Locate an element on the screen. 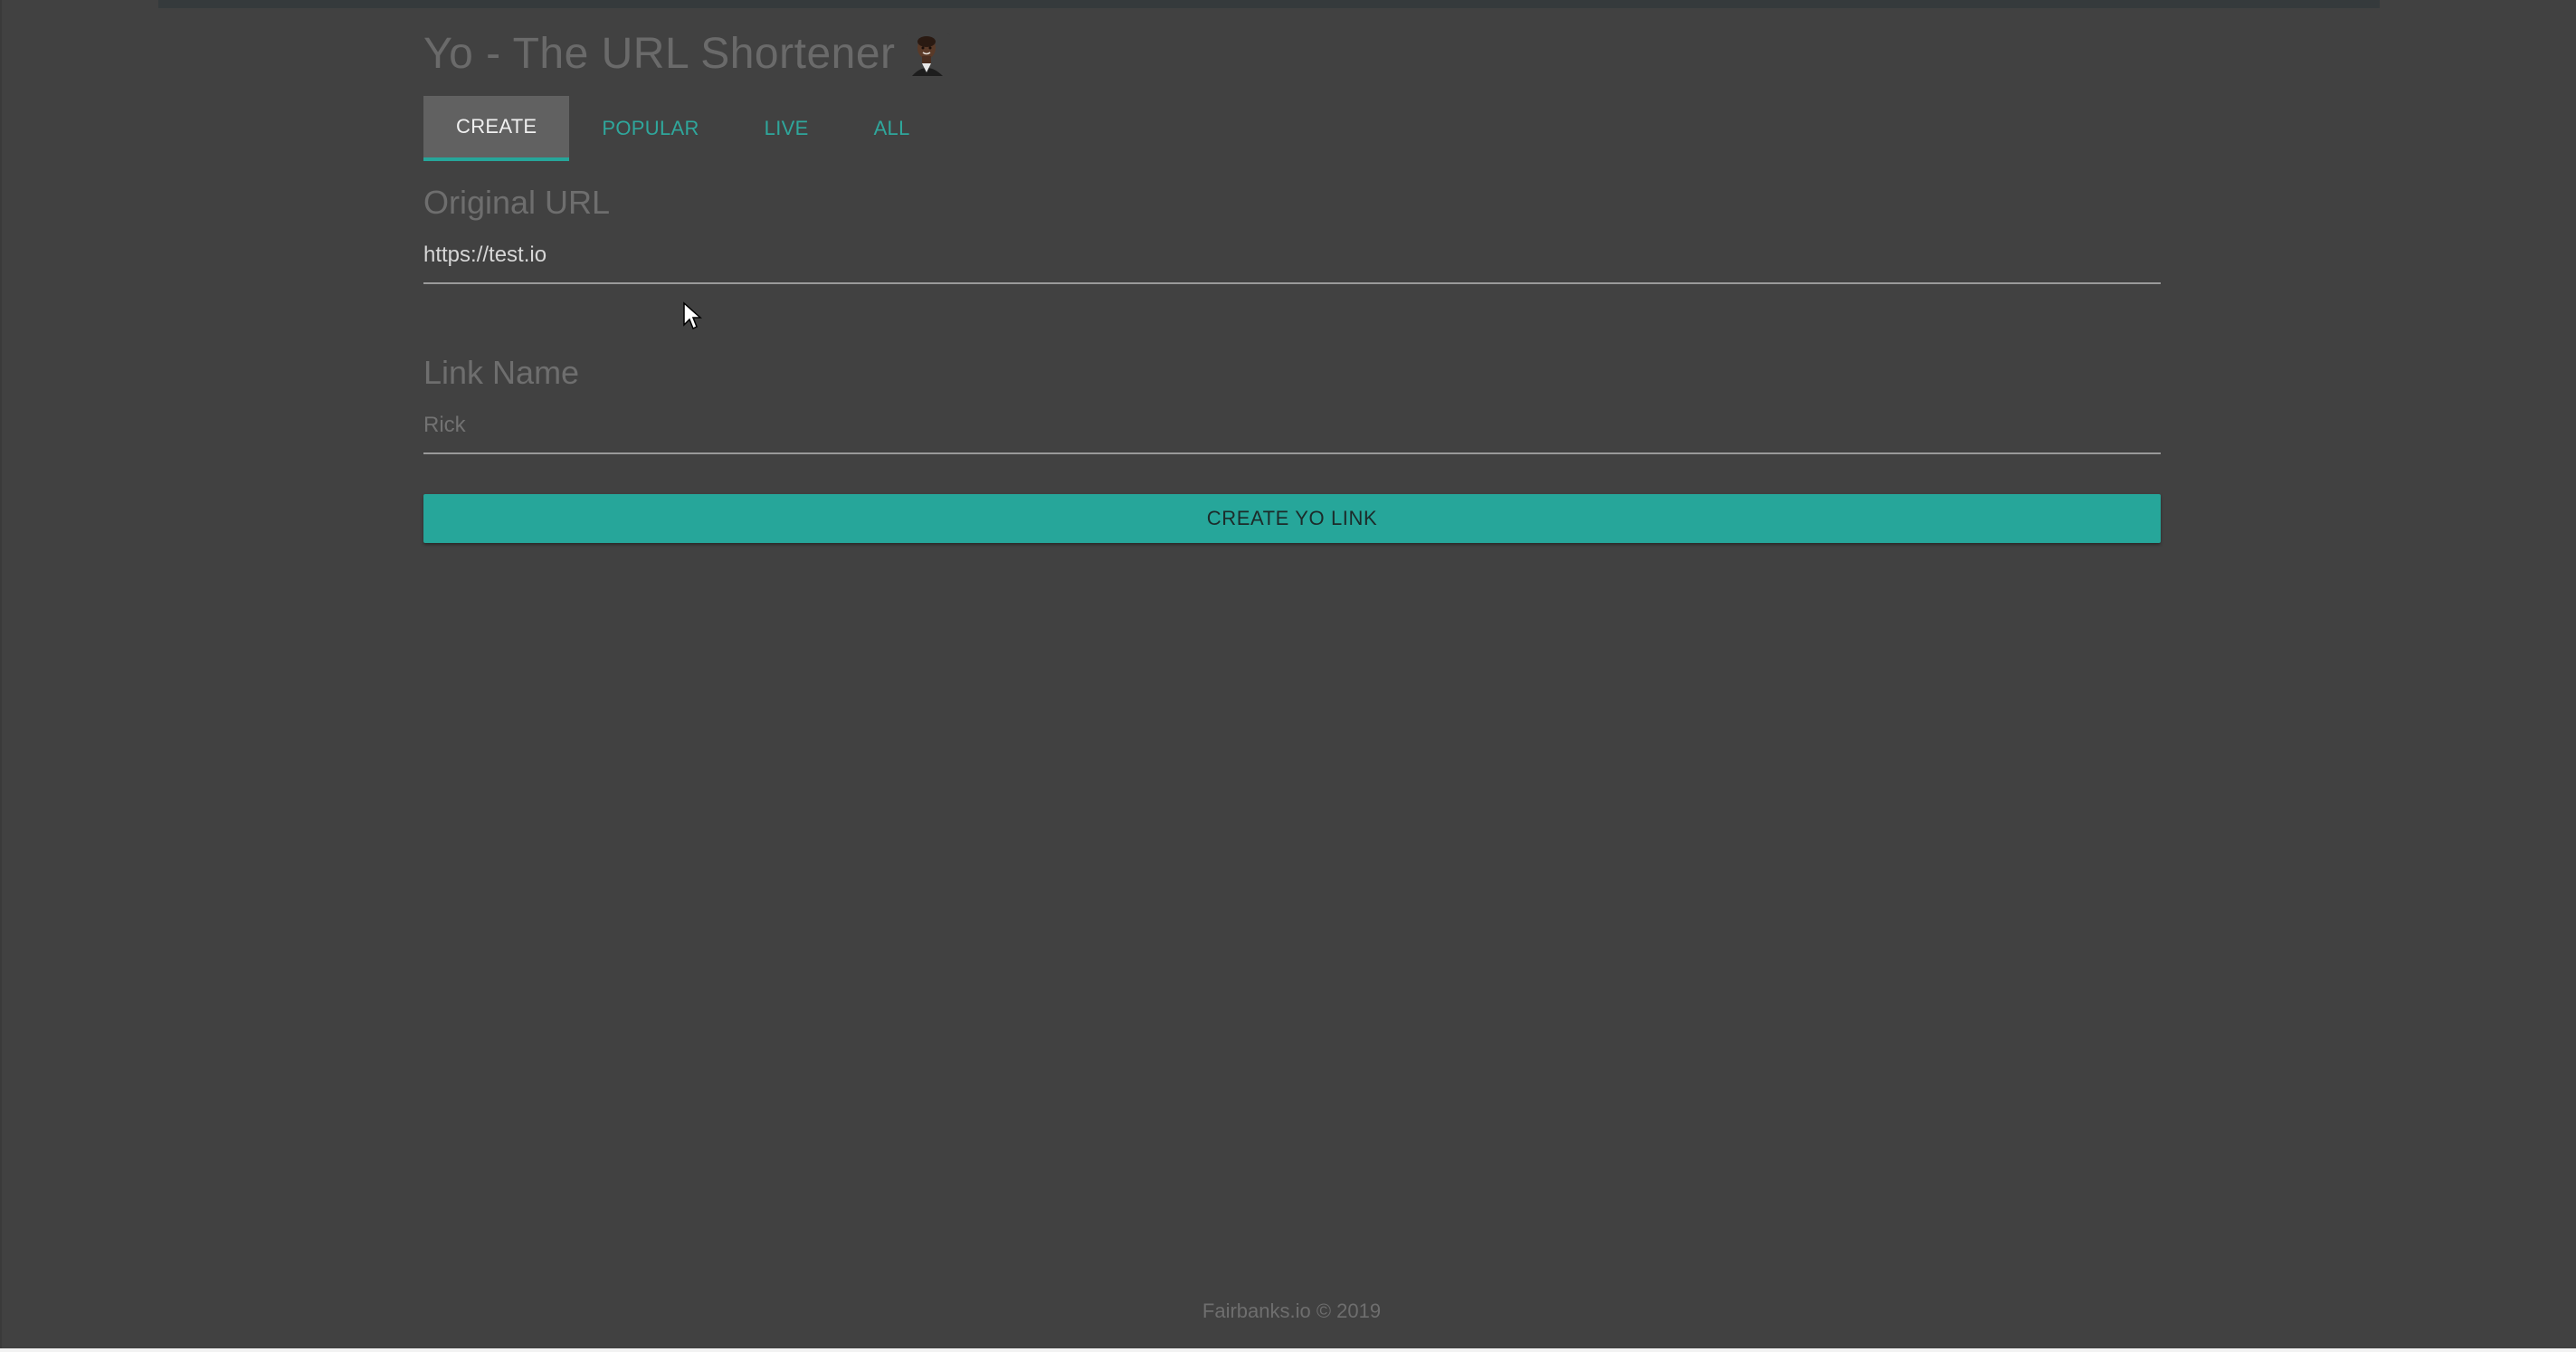 The height and width of the screenshot is (1352, 2576). tab-all: ALL is located at coordinates (892, 129).